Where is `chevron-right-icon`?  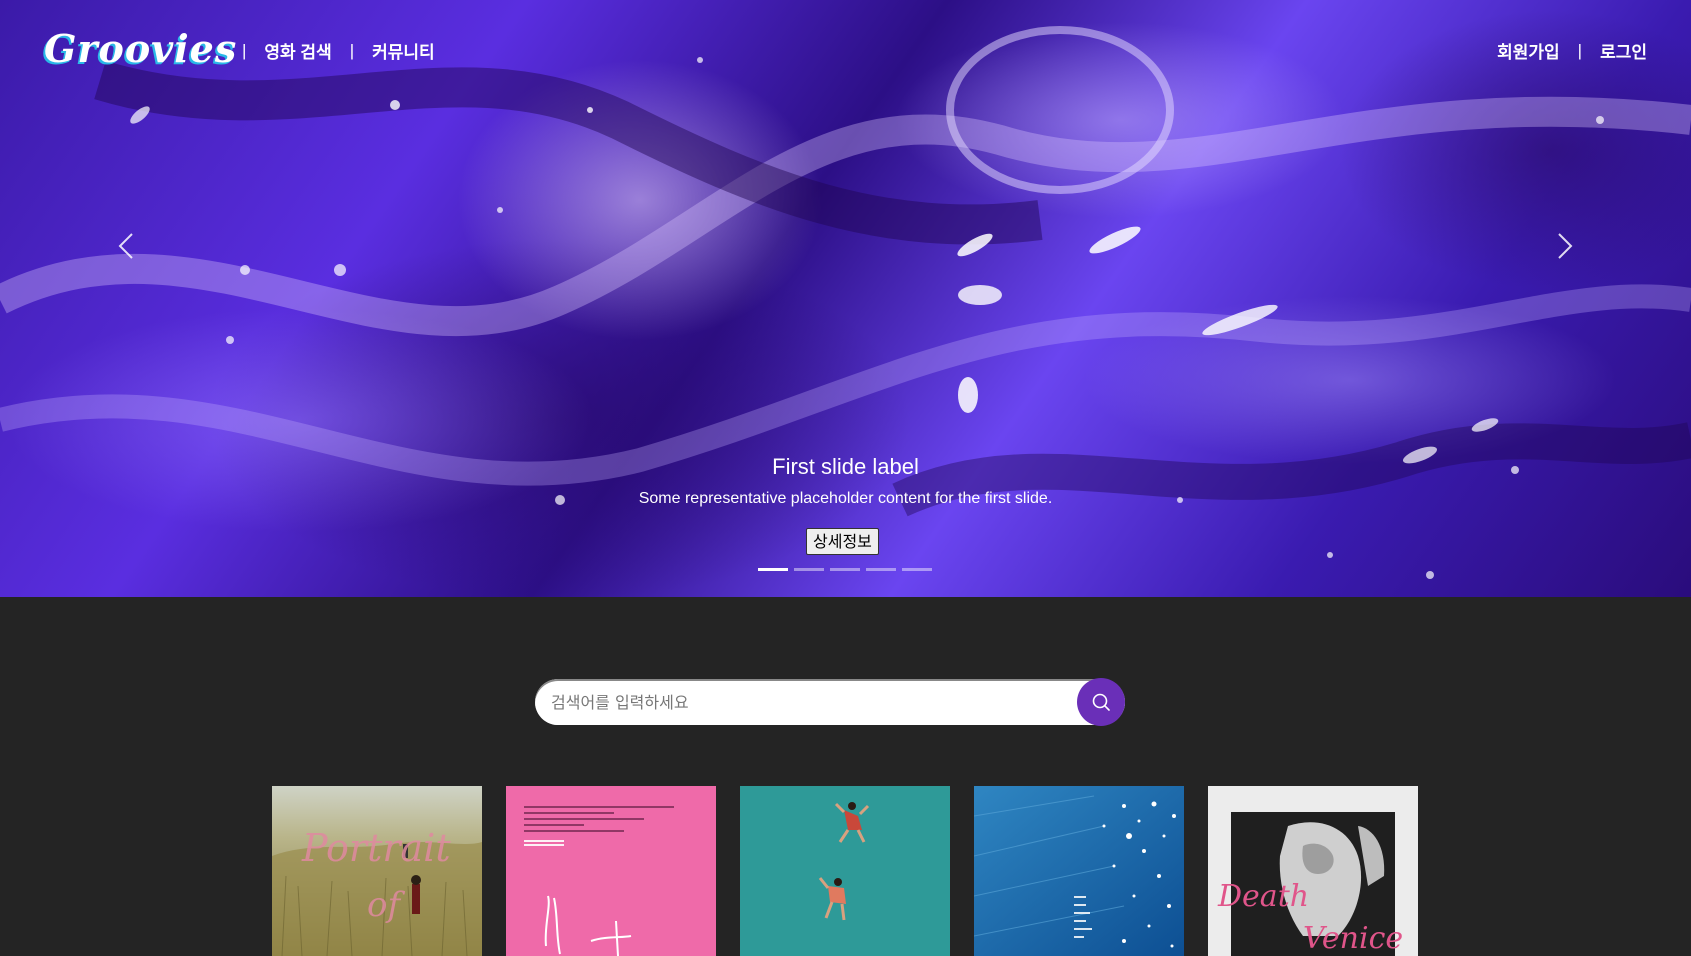
chevron-right-icon is located at coordinates (1565, 246).